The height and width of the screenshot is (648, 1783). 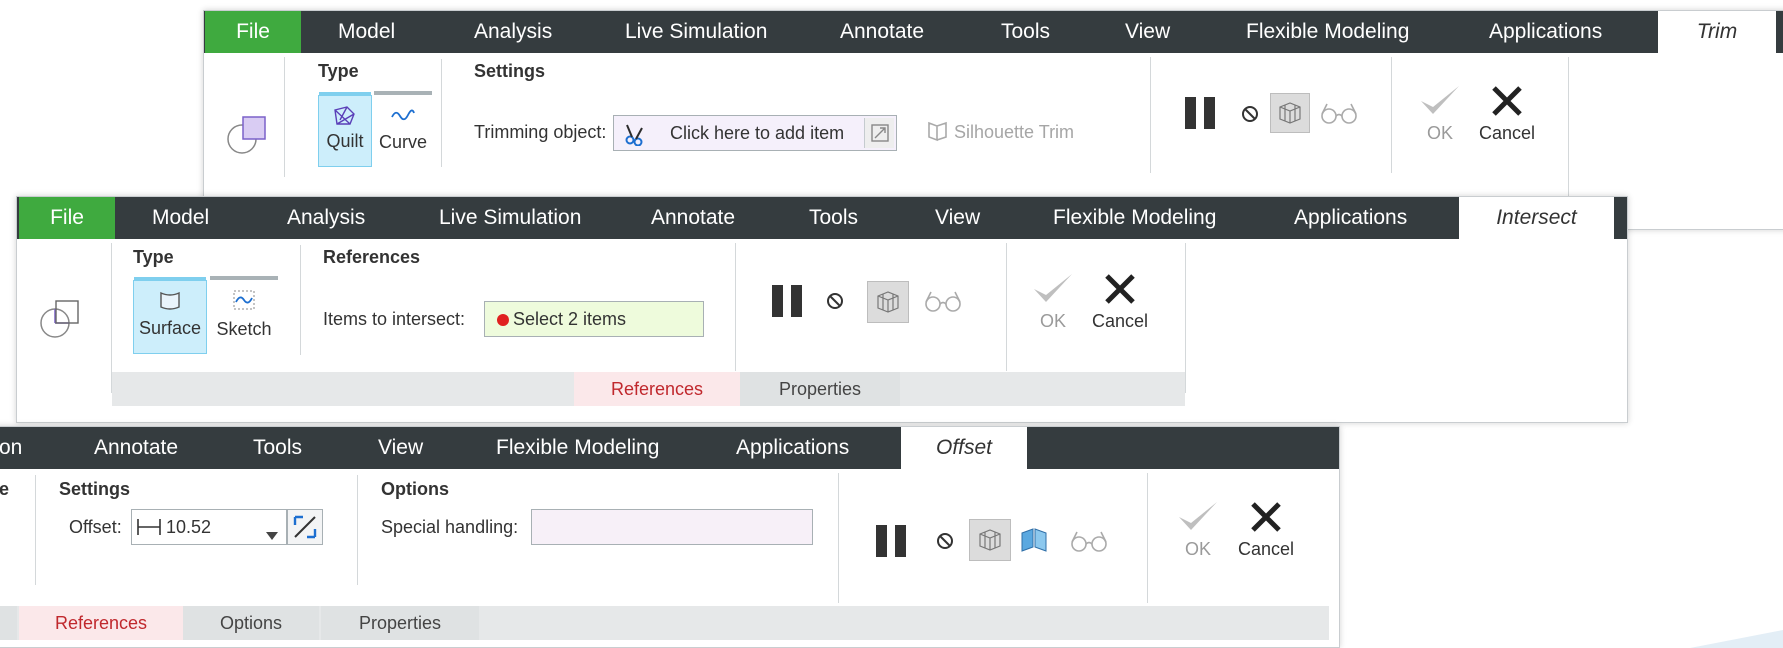 What do you see at coordinates (403, 115) in the screenshot?
I see `curve-icon` at bounding box center [403, 115].